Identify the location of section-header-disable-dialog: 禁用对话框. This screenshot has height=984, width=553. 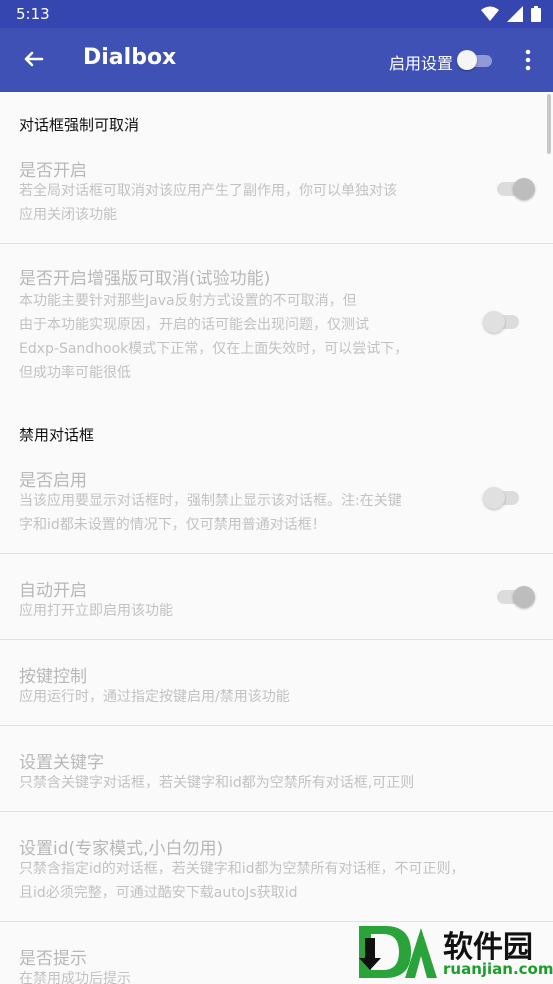
(57, 435).